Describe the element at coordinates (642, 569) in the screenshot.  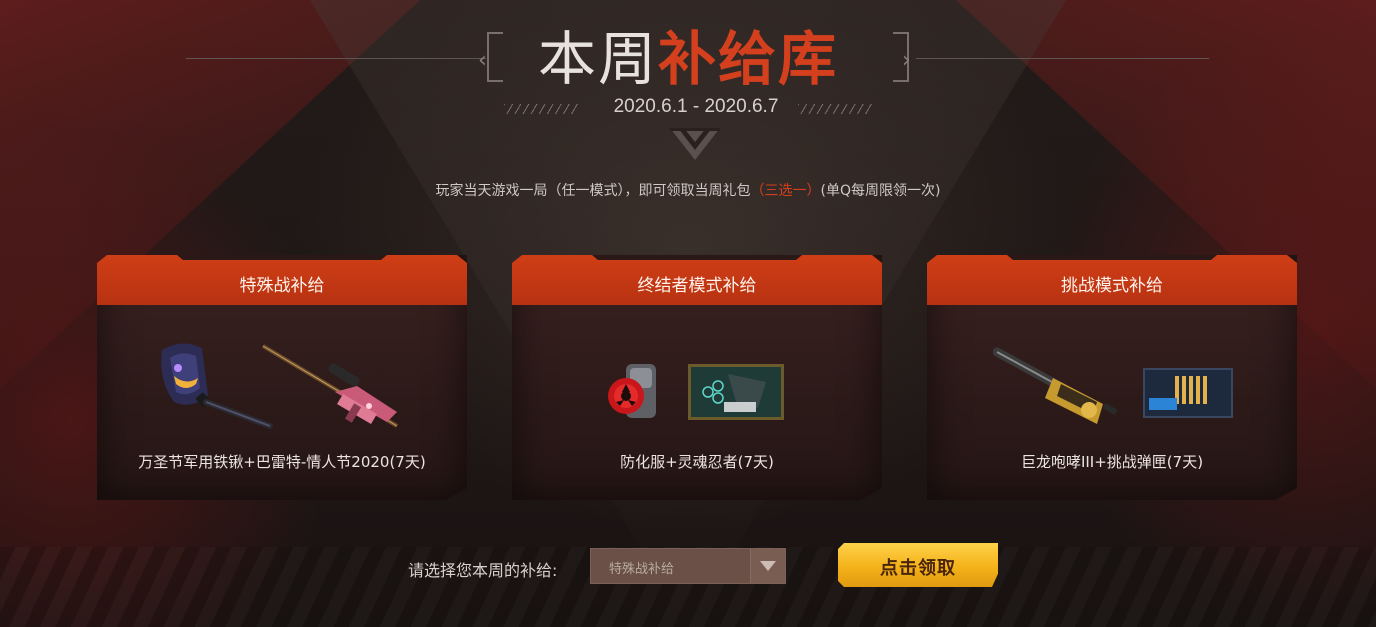
I see `supply-select-value: 特殊战补给` at that location.